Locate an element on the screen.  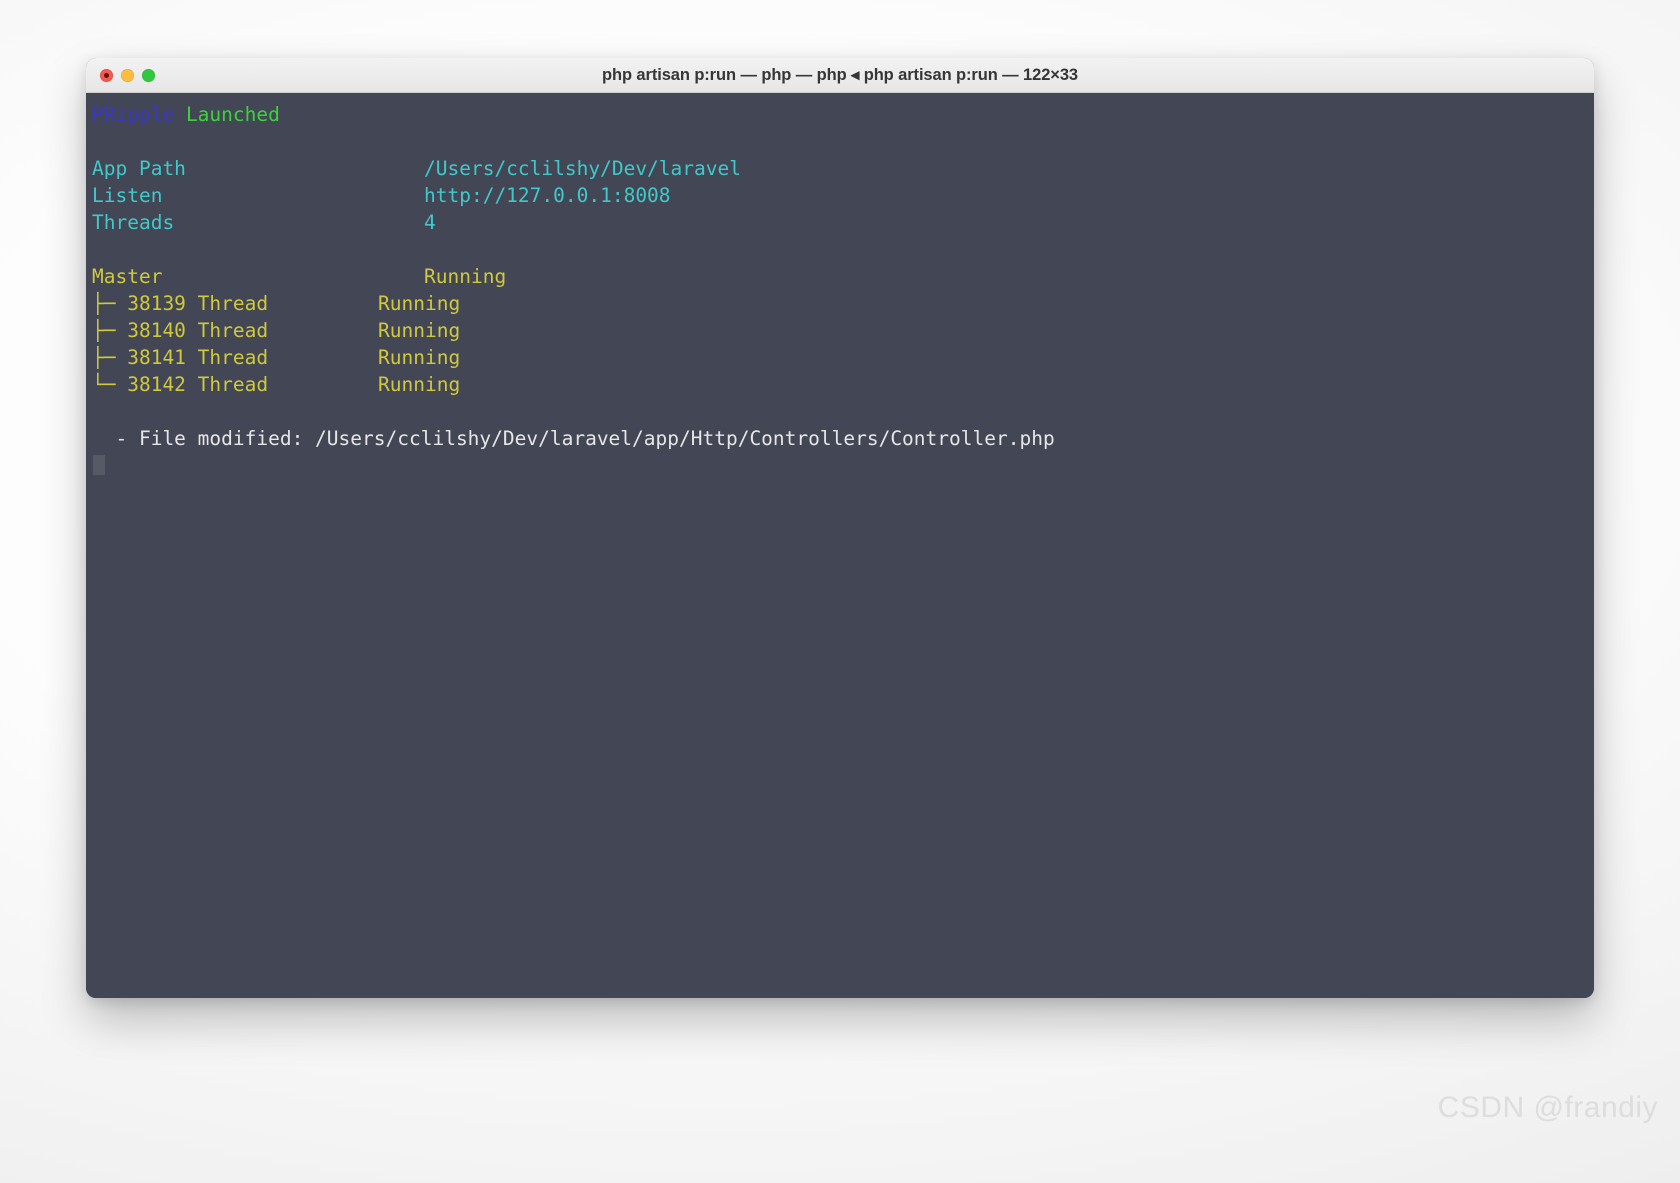
banner-line: PRipple Launched is located at coordinates (840, 114).